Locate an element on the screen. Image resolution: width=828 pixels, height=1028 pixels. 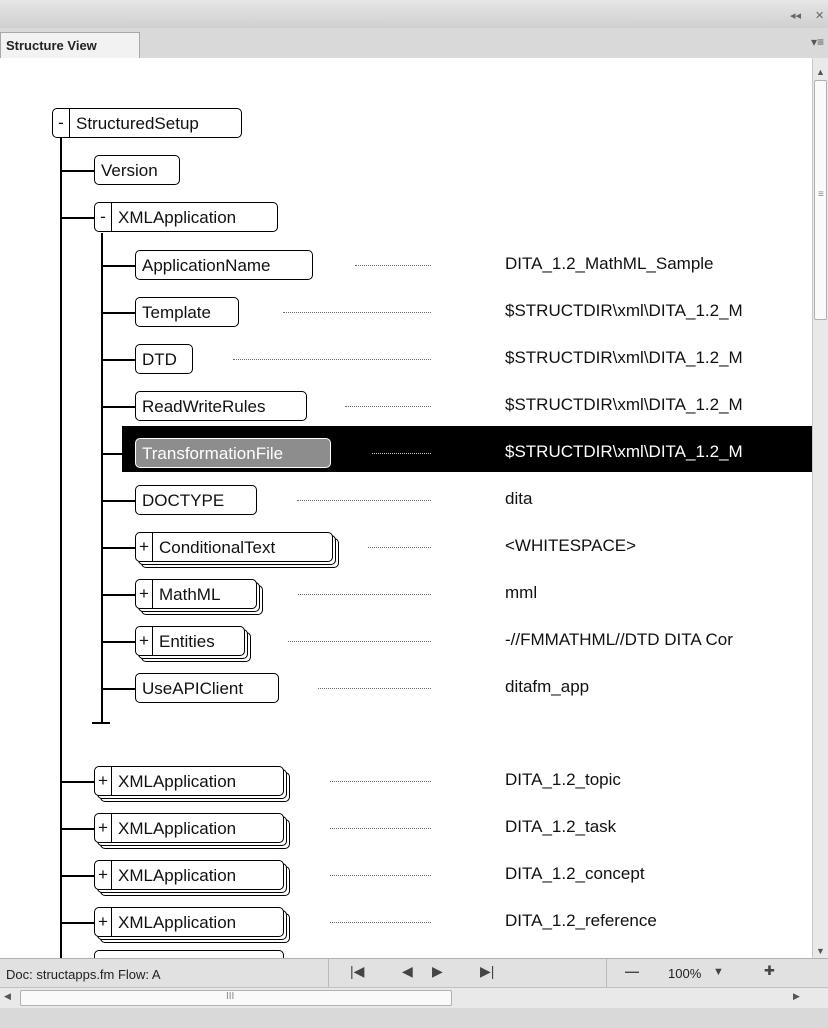
scroll-down-arrow: ▼ is located at coordinates (820, 951).